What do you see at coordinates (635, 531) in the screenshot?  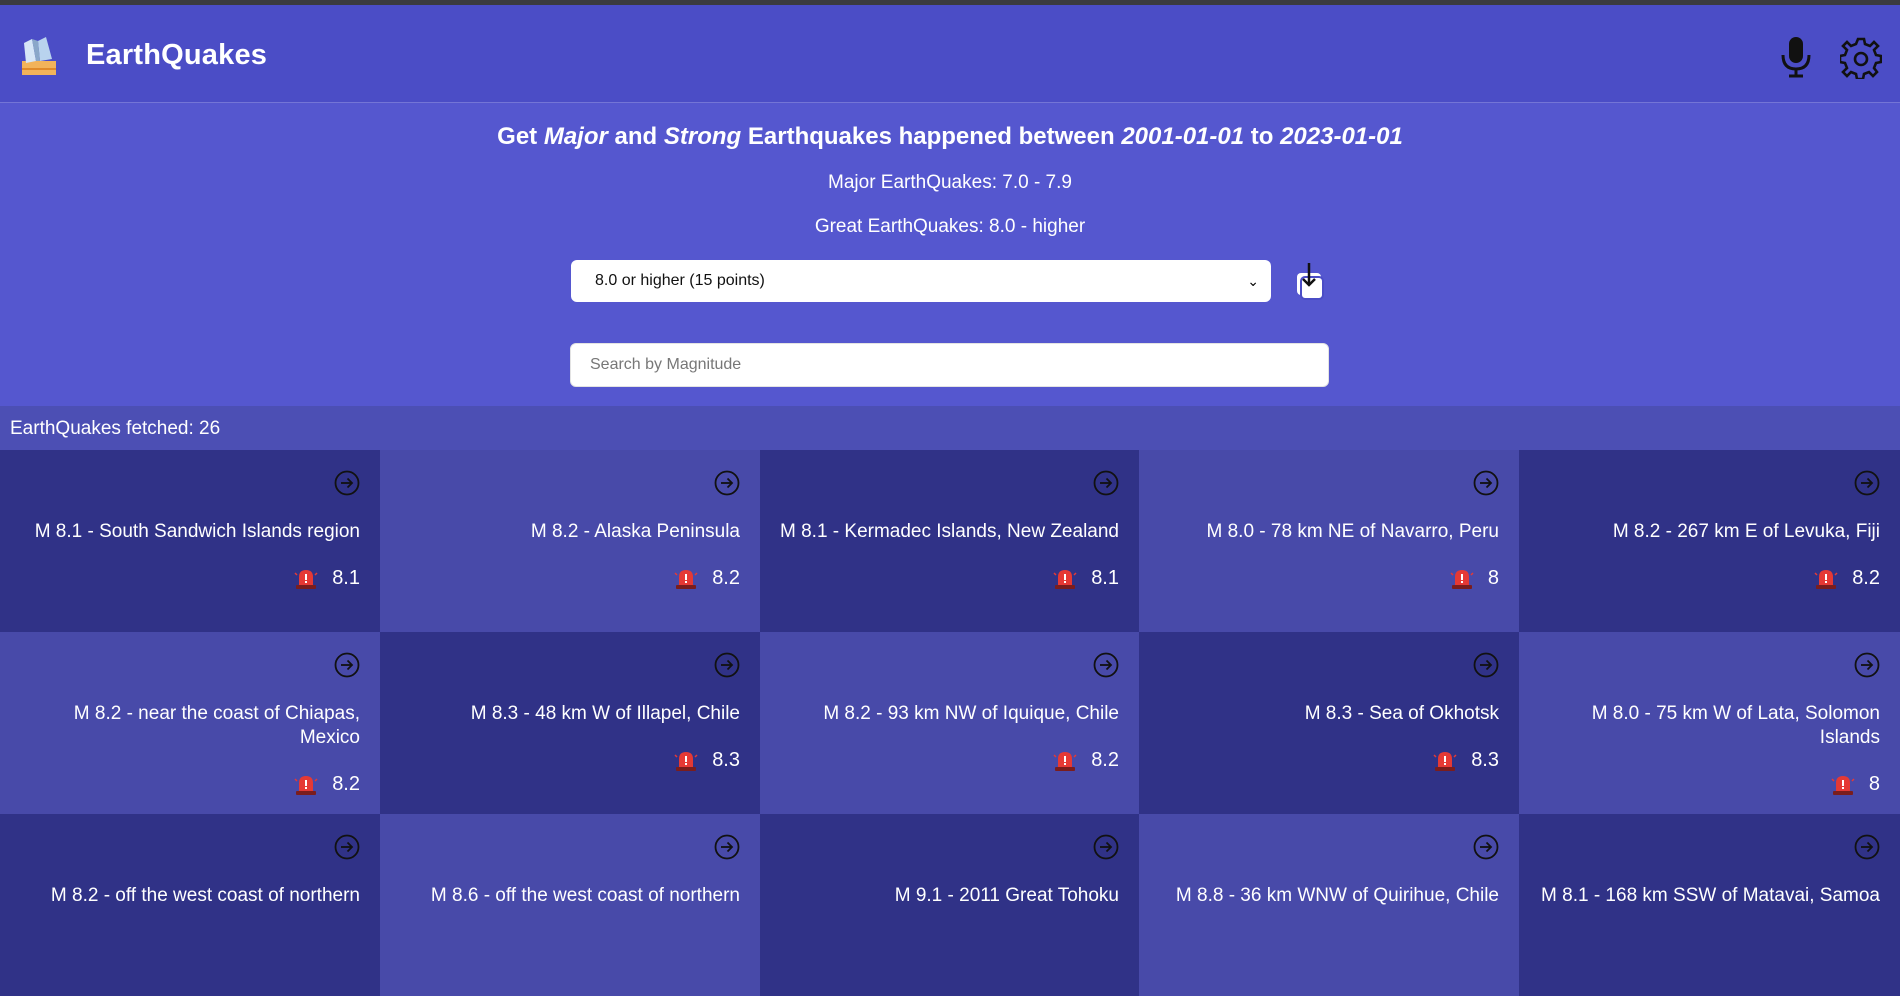 I see `earthquake-place: M 8.2 - Alaska Peninsula` at bounding box center [635, 531].